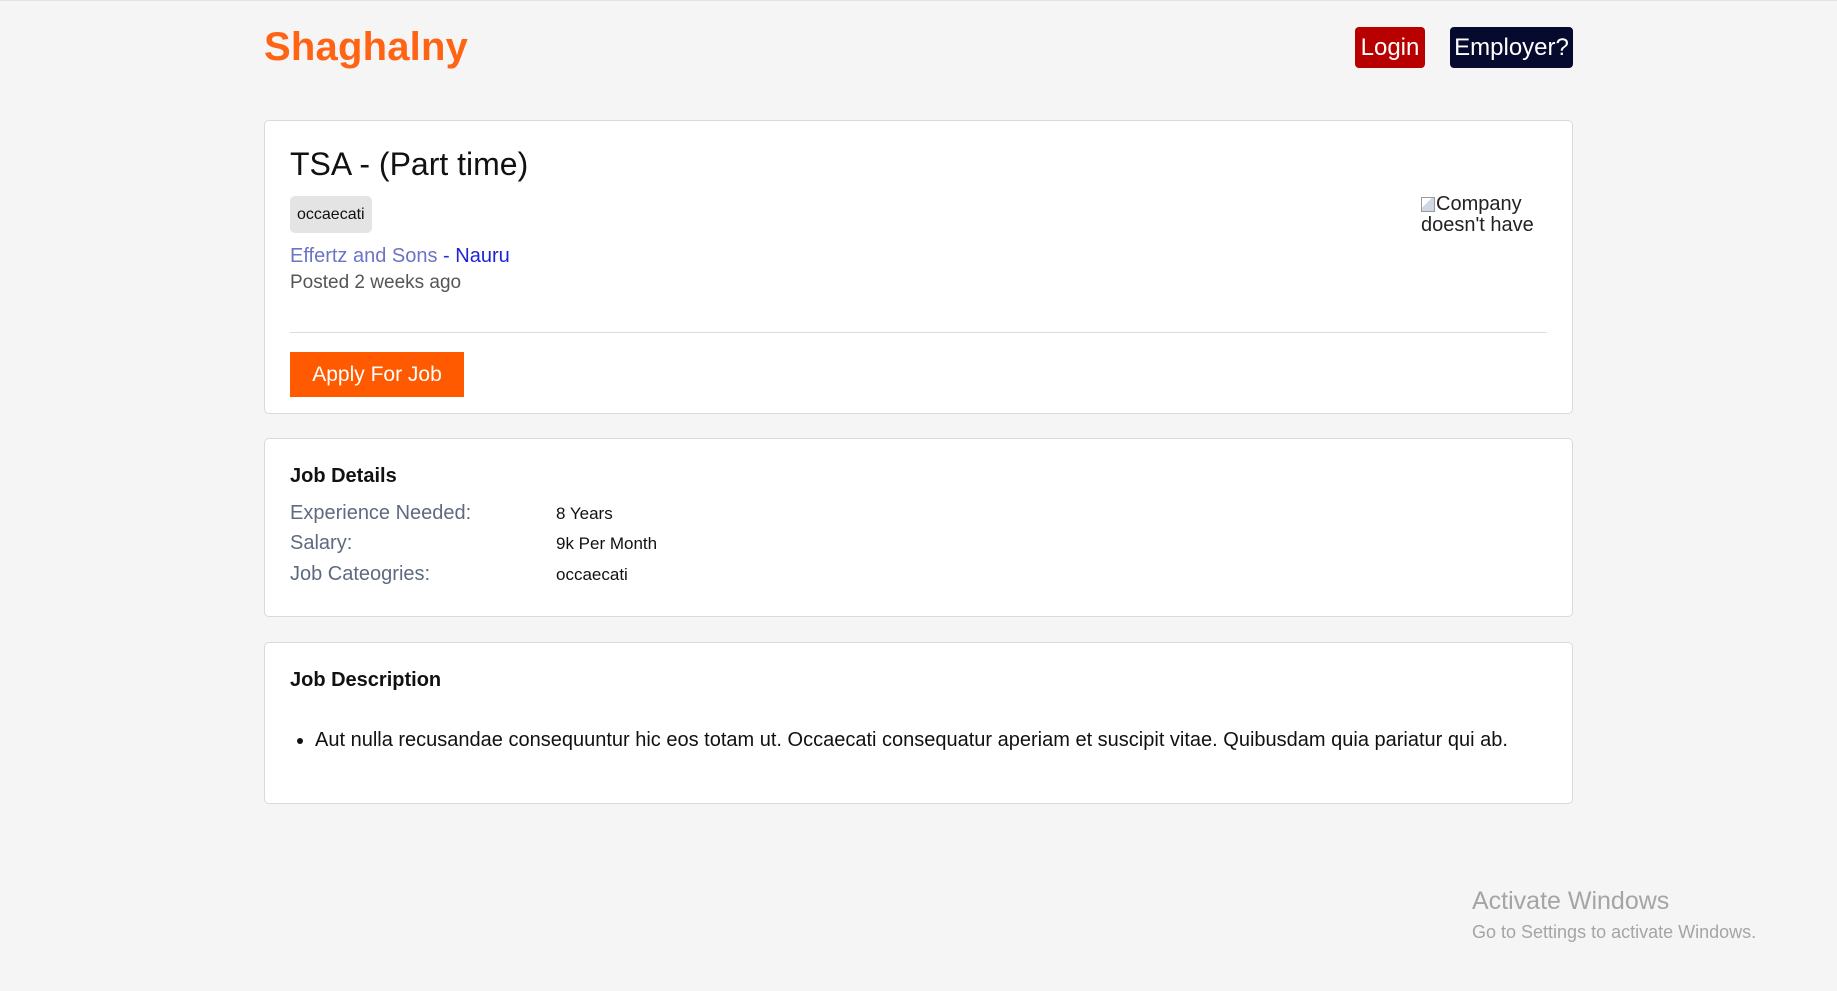 Image resolution: width=1837 pixels, height=991 pixels. What do you see at coordinates (343, 476) in the screenshot?
I see `job-details-heading: Job Details` at bounding box center [343, 476].